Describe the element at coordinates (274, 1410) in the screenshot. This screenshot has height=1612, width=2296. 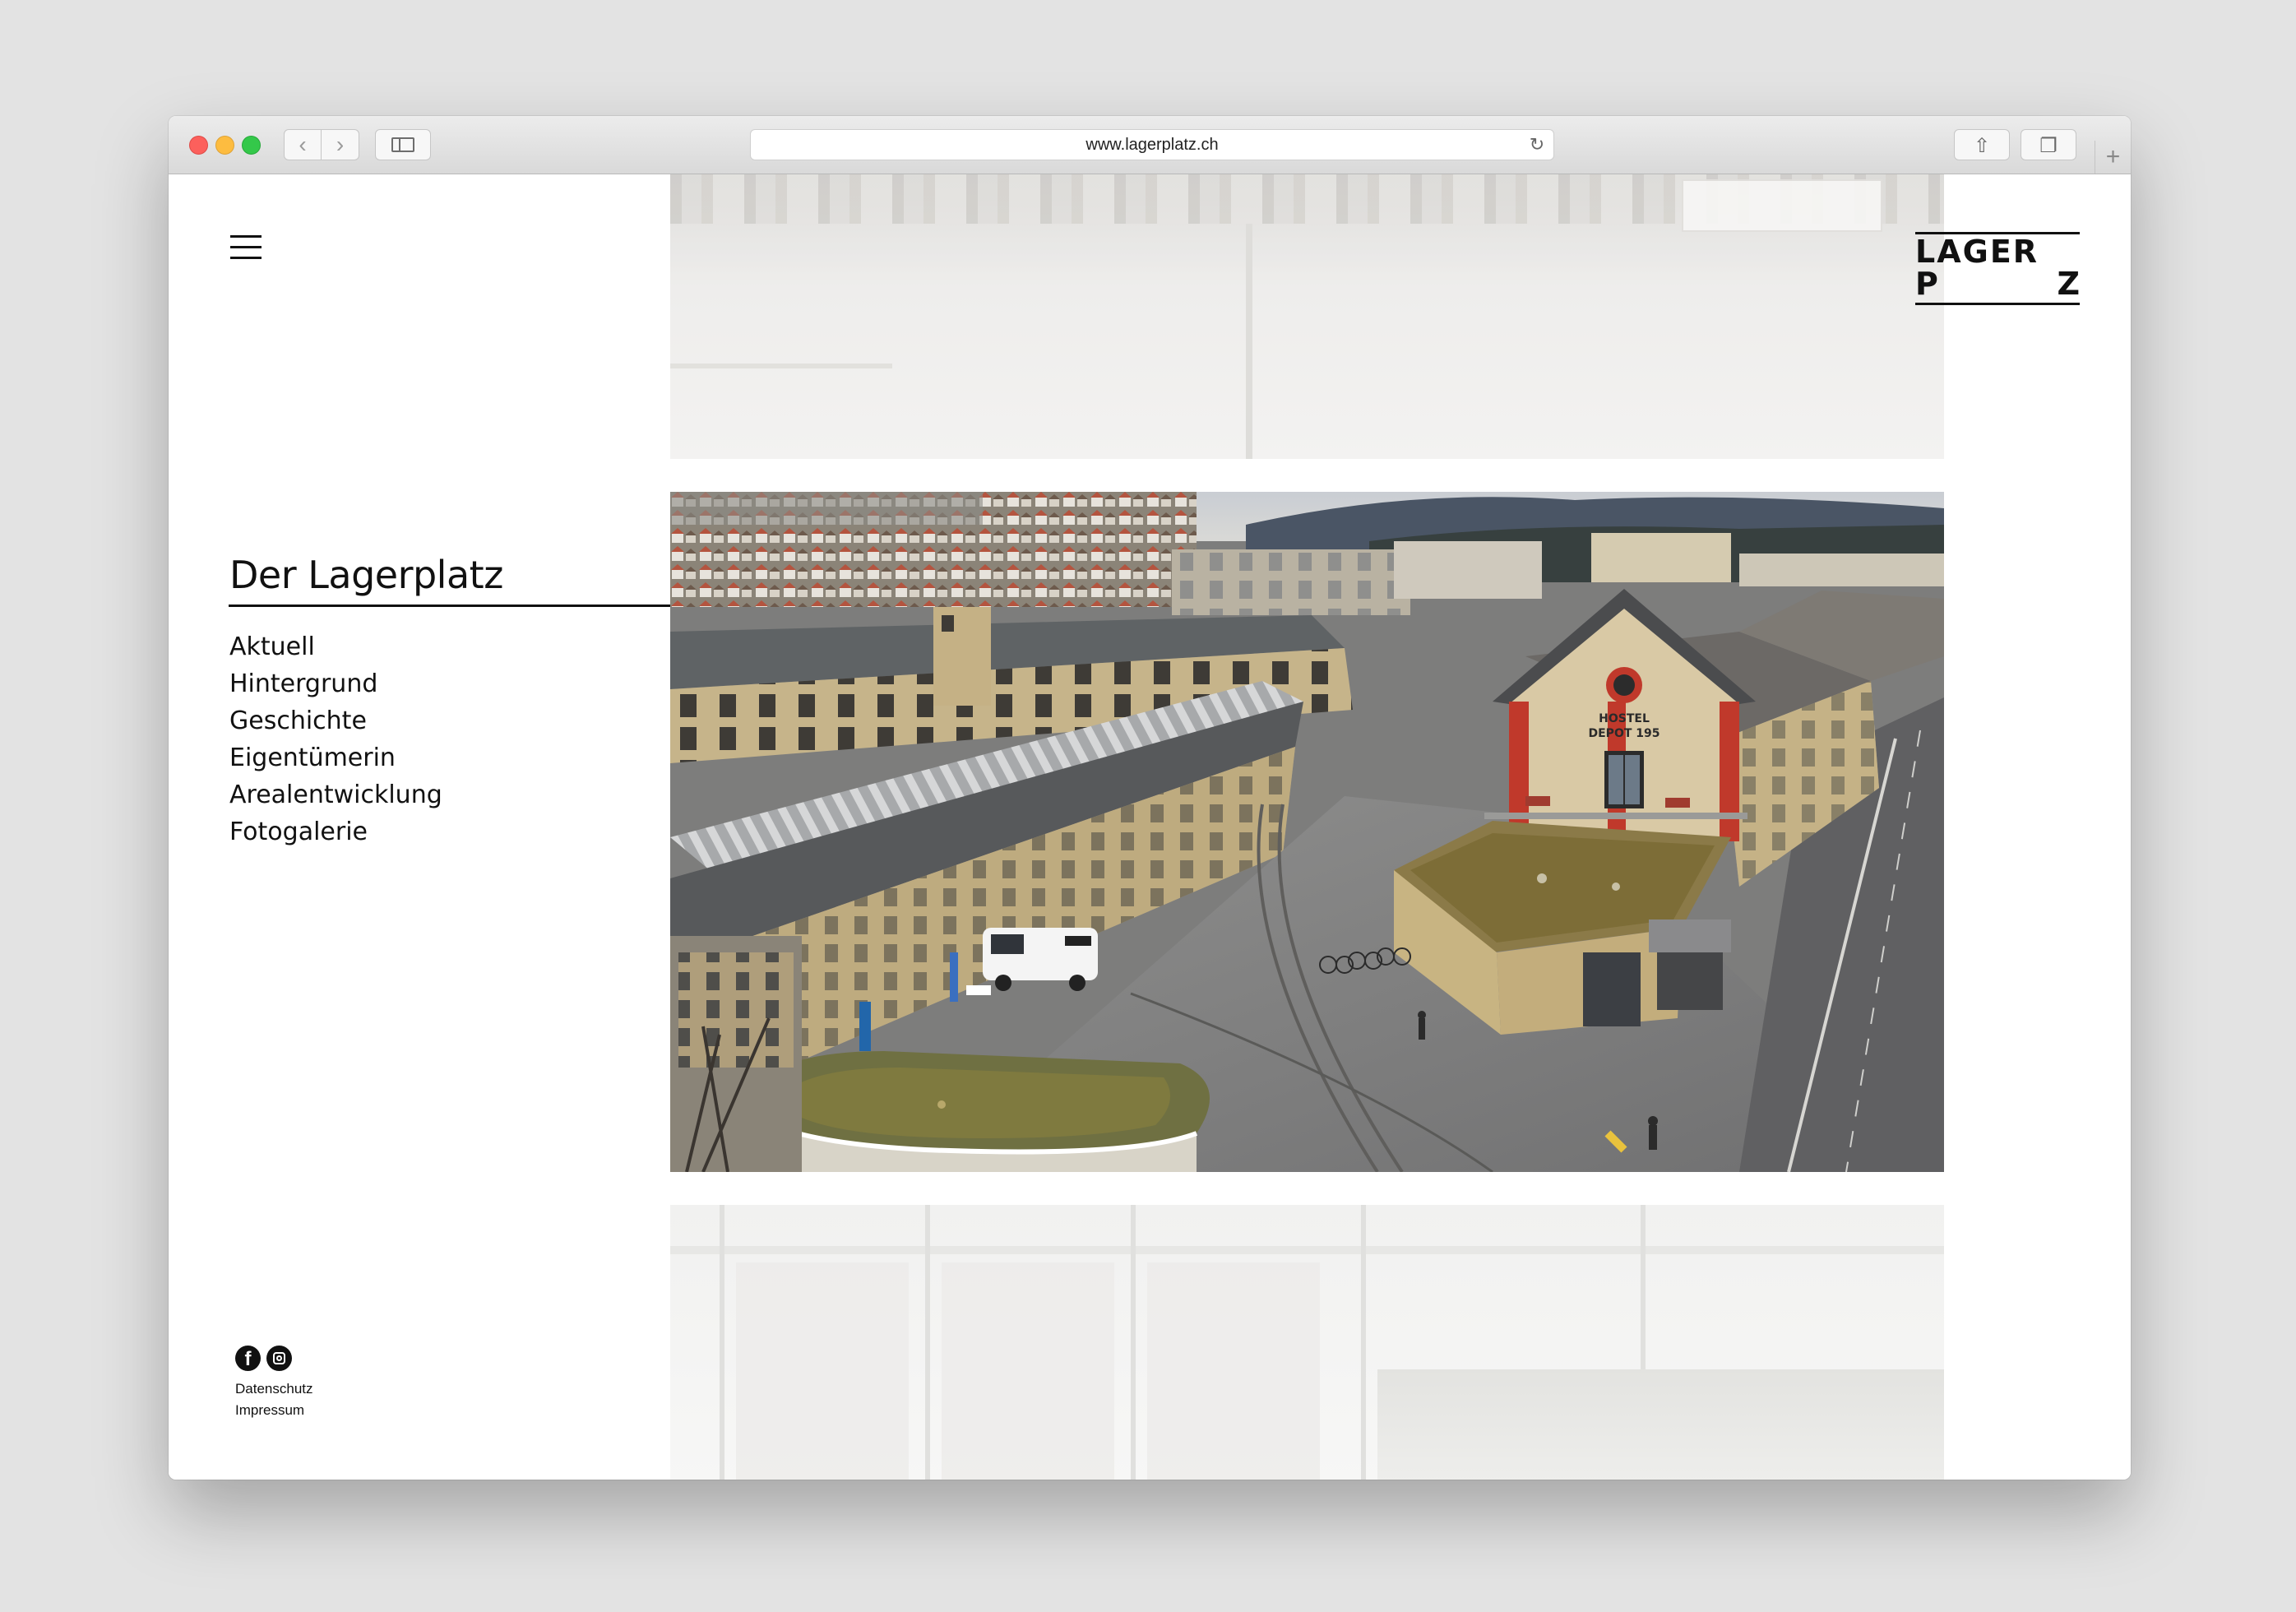
I see `imprint-link: Impressum` at that location.